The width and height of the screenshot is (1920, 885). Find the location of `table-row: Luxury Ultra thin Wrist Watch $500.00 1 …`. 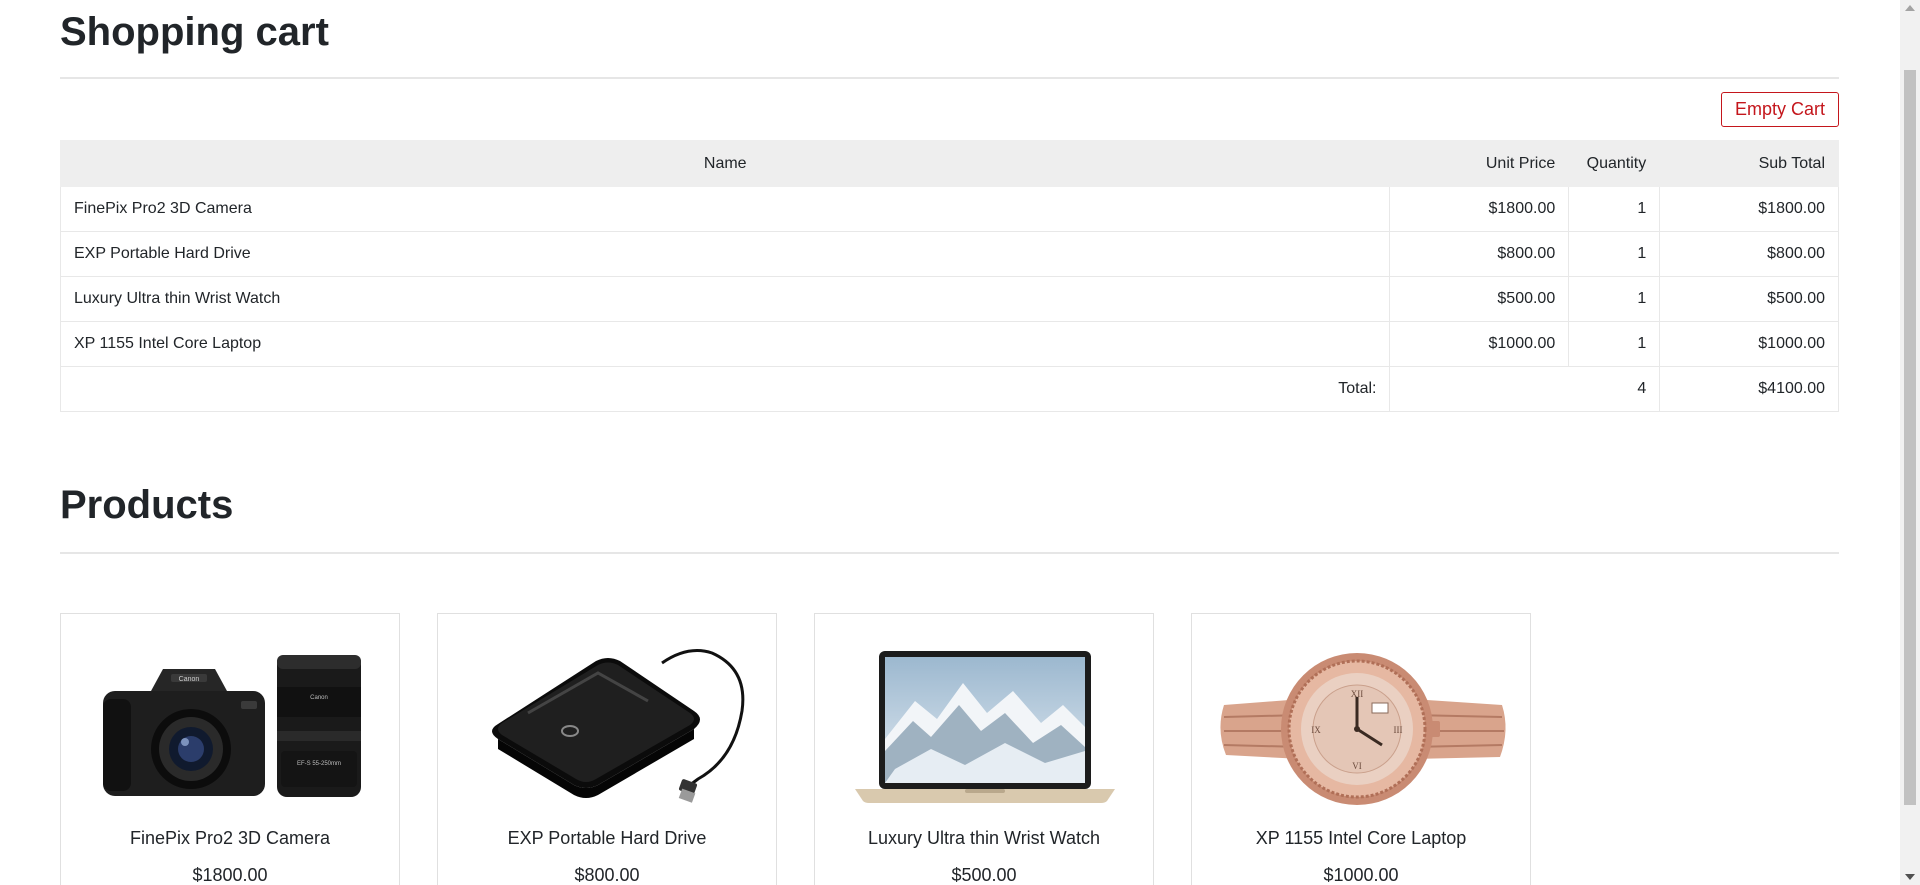

table-row: Luxury Ultra thin Wrist Watch $500.00 1 … is located at coordinates (949, 299).